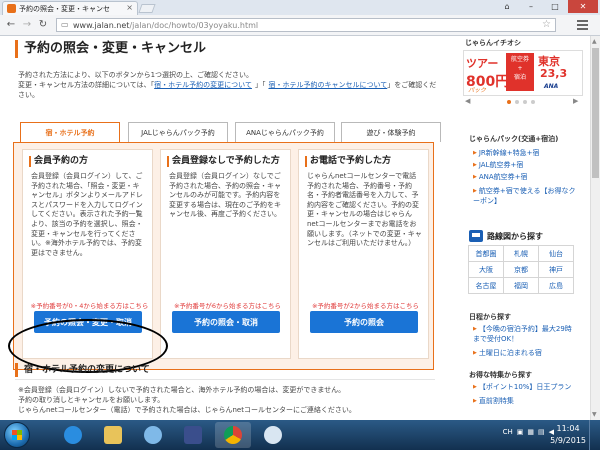 This screenshot has width=600, height=450. I want to click on city-link: 福岡, so click(521, 285).